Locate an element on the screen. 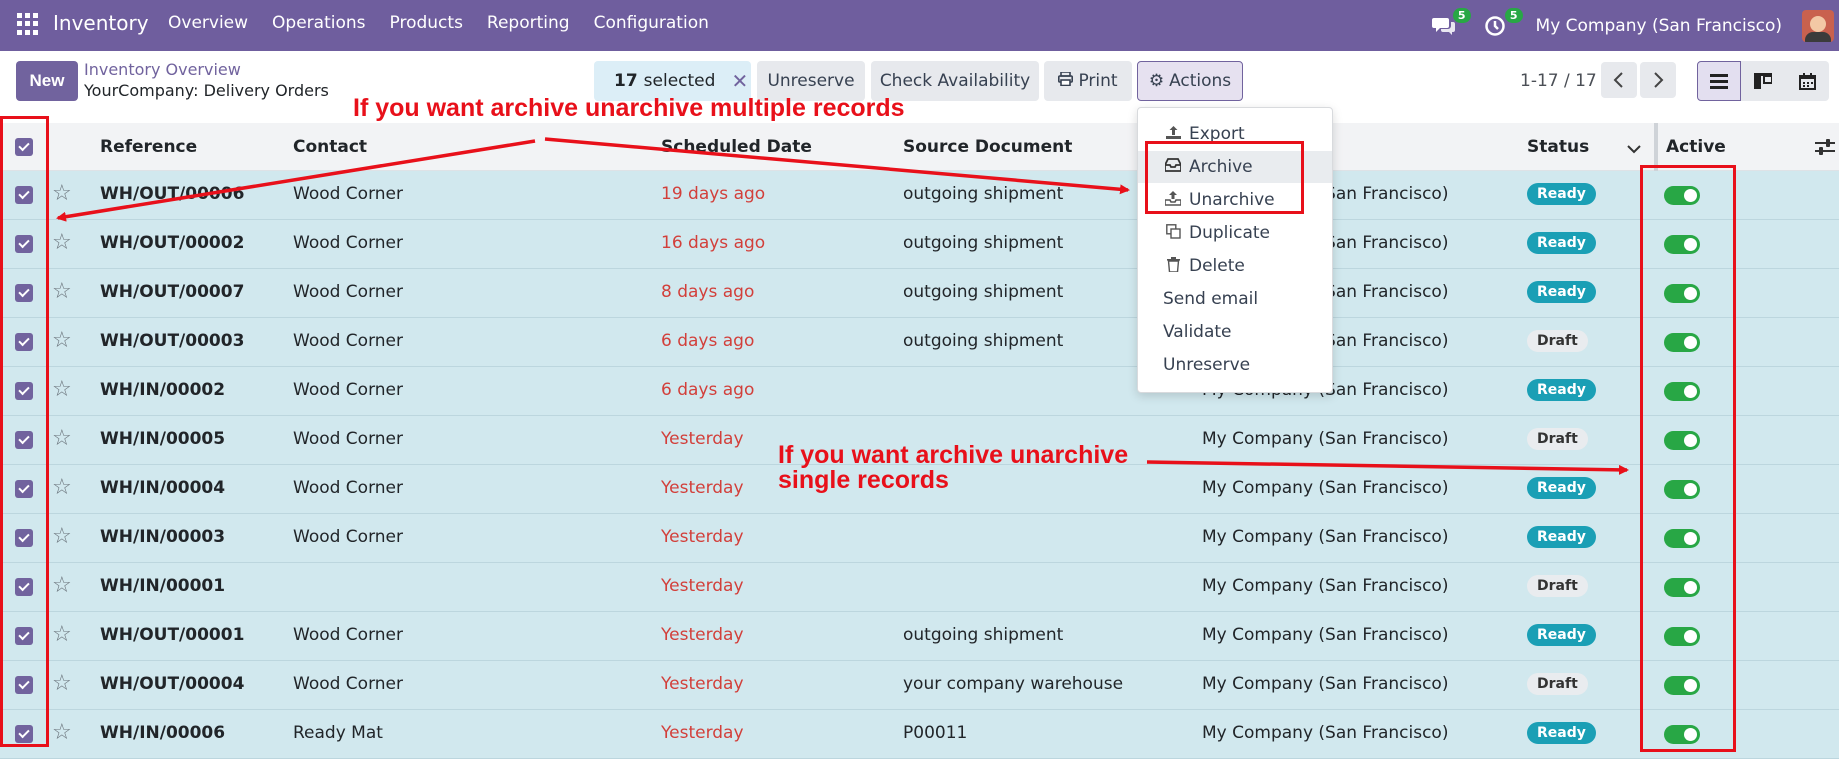 This screenshot has width=1839, height=762. arrow-to-active-toggles is located at coordinates (1387, 467).